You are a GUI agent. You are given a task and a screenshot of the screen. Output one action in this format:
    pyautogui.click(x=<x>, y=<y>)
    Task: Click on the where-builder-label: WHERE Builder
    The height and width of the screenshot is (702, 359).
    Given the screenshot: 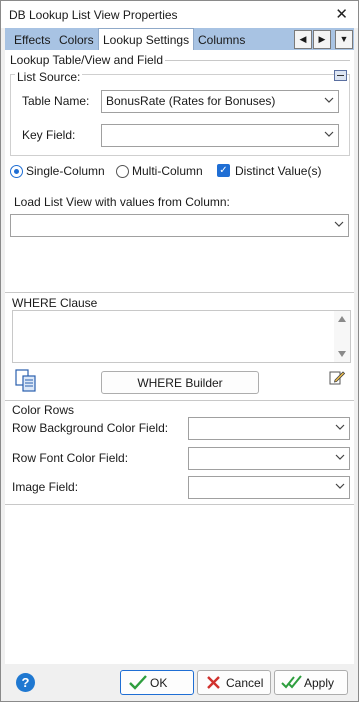 What is the action you would take?
    pyautogui.click(x=180, y=383)
    